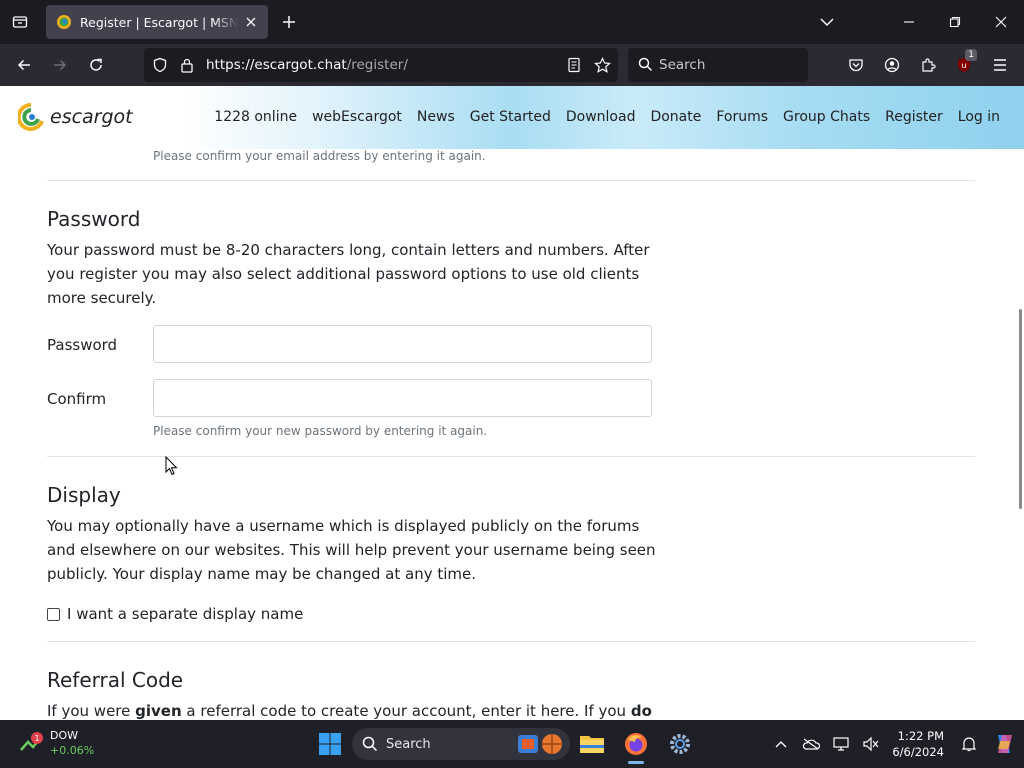 This screenshot has width=1024, height=768. I want to click on minimize-icon, so click(909, 22).